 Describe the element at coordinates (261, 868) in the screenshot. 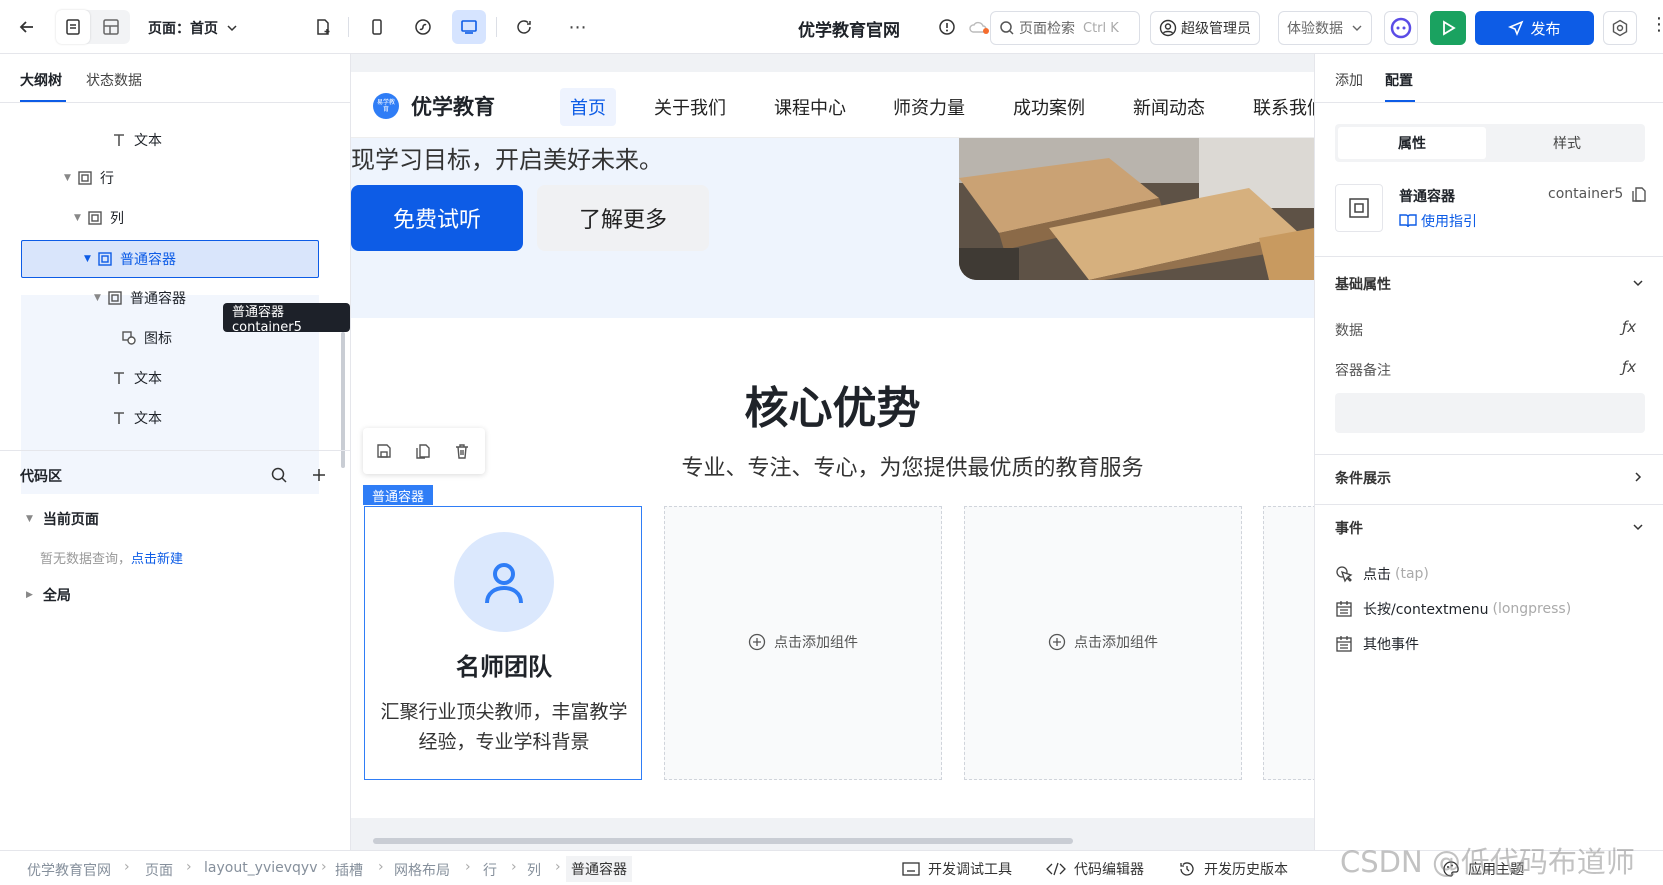

I see `breadcrumb-item: layout_yvievqyv` at that location.